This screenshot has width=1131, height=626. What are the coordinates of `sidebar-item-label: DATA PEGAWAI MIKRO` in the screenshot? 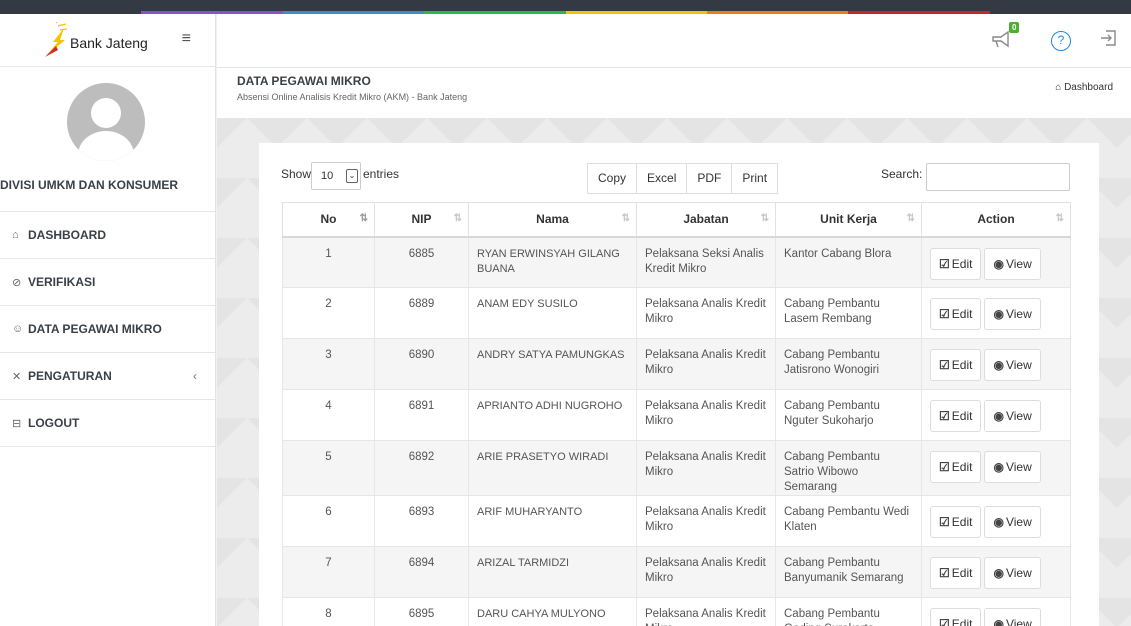 It's located at (95, 329).